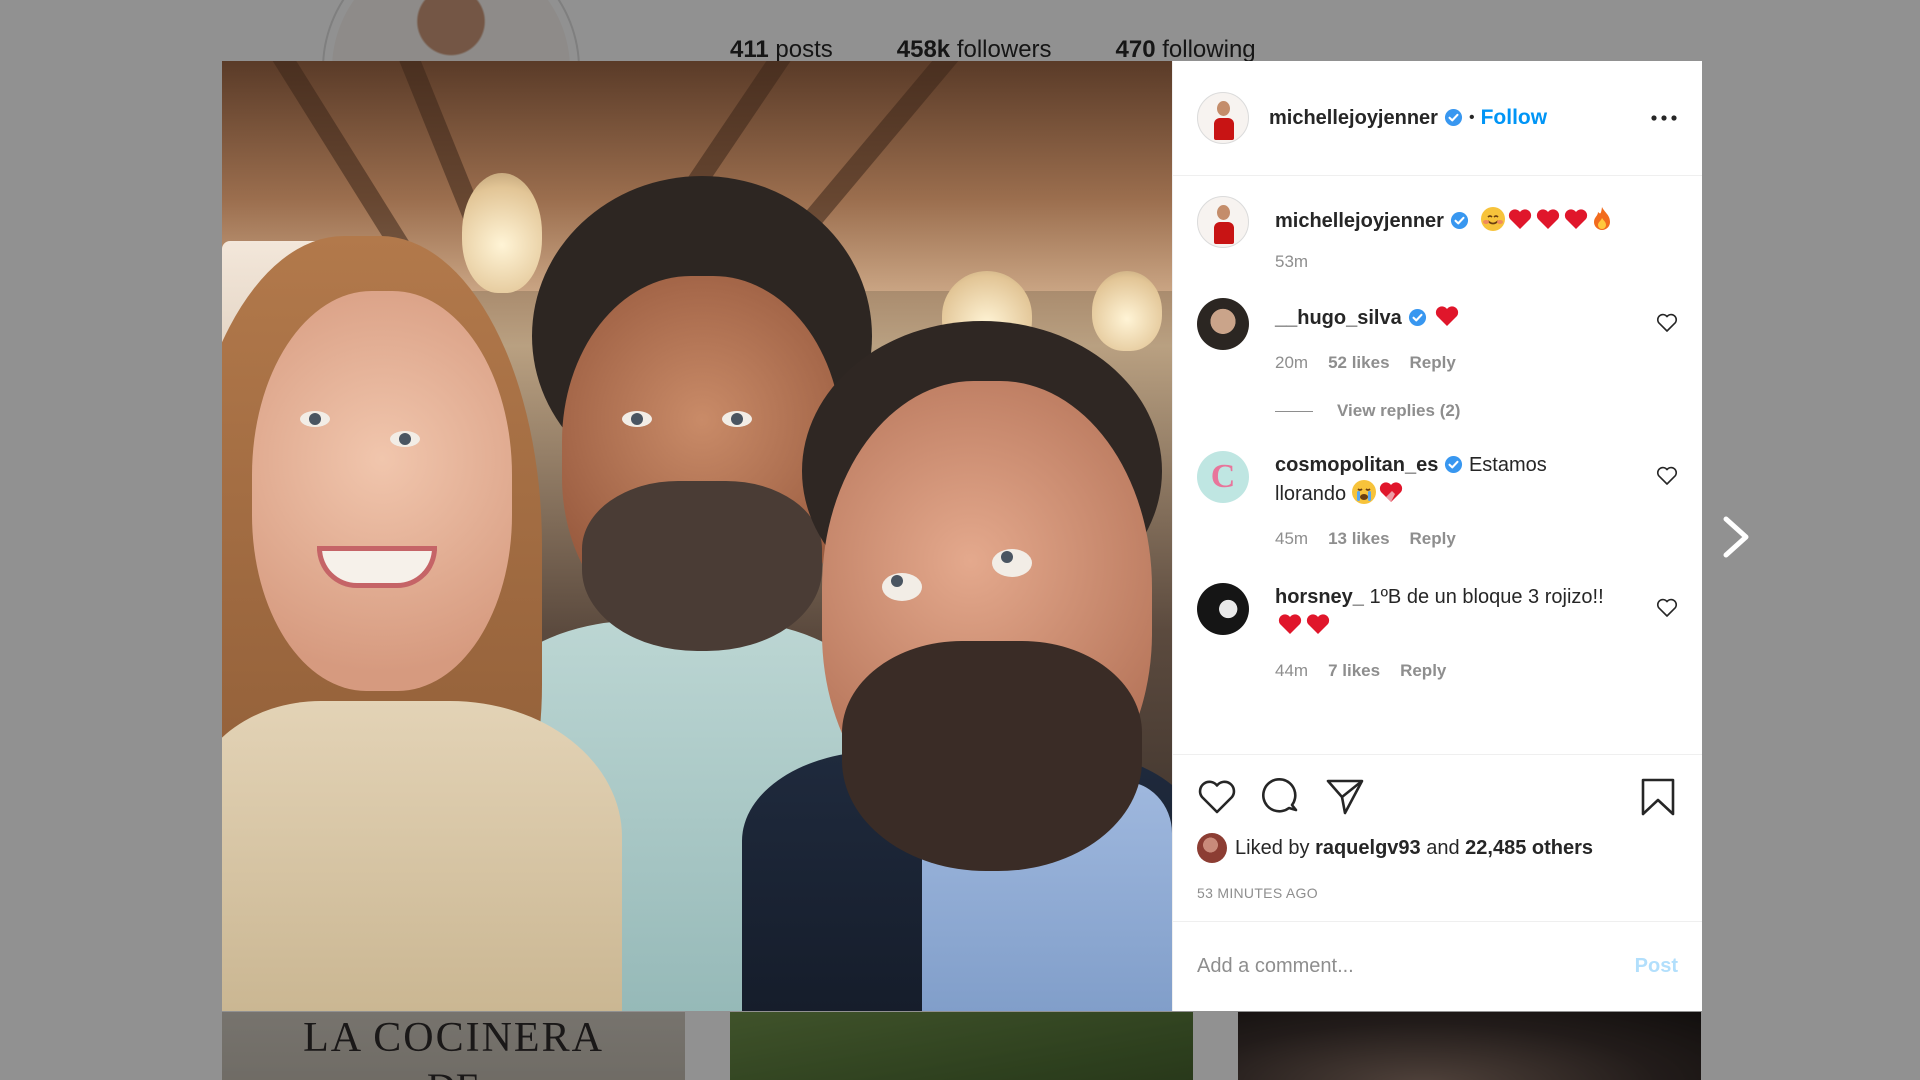 The image size is (1920, 1080). What do you see at coordinates (1345, 797) in the screenshot?
I see `share-icon` at bounding box center [1345, 797].